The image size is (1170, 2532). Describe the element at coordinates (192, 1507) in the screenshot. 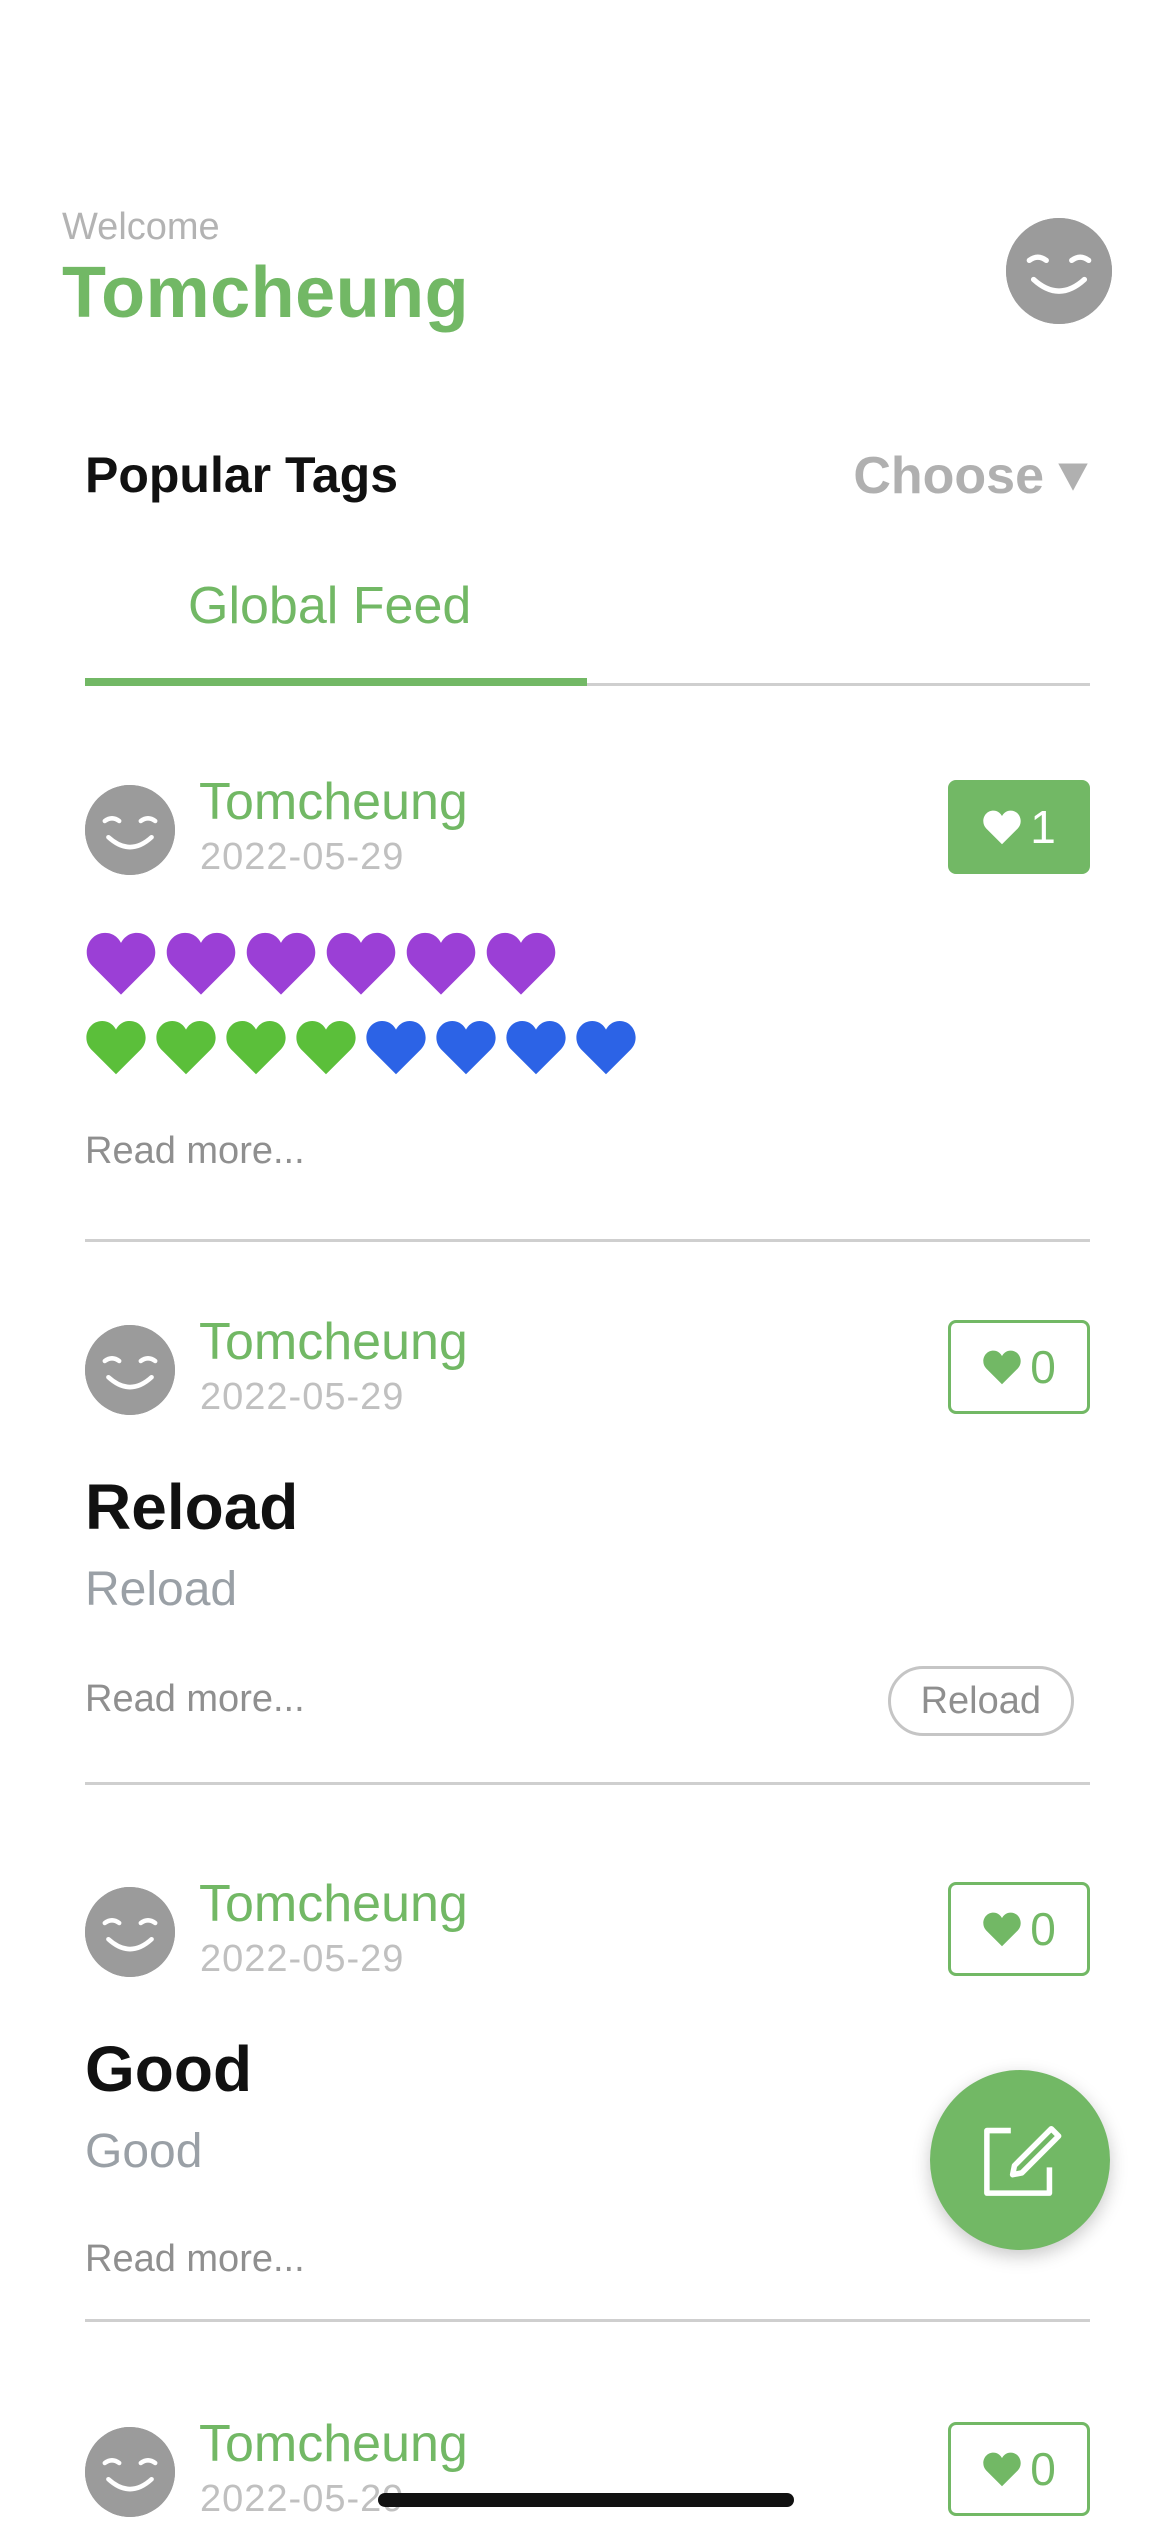

I see `article-title: Reload` at that location.